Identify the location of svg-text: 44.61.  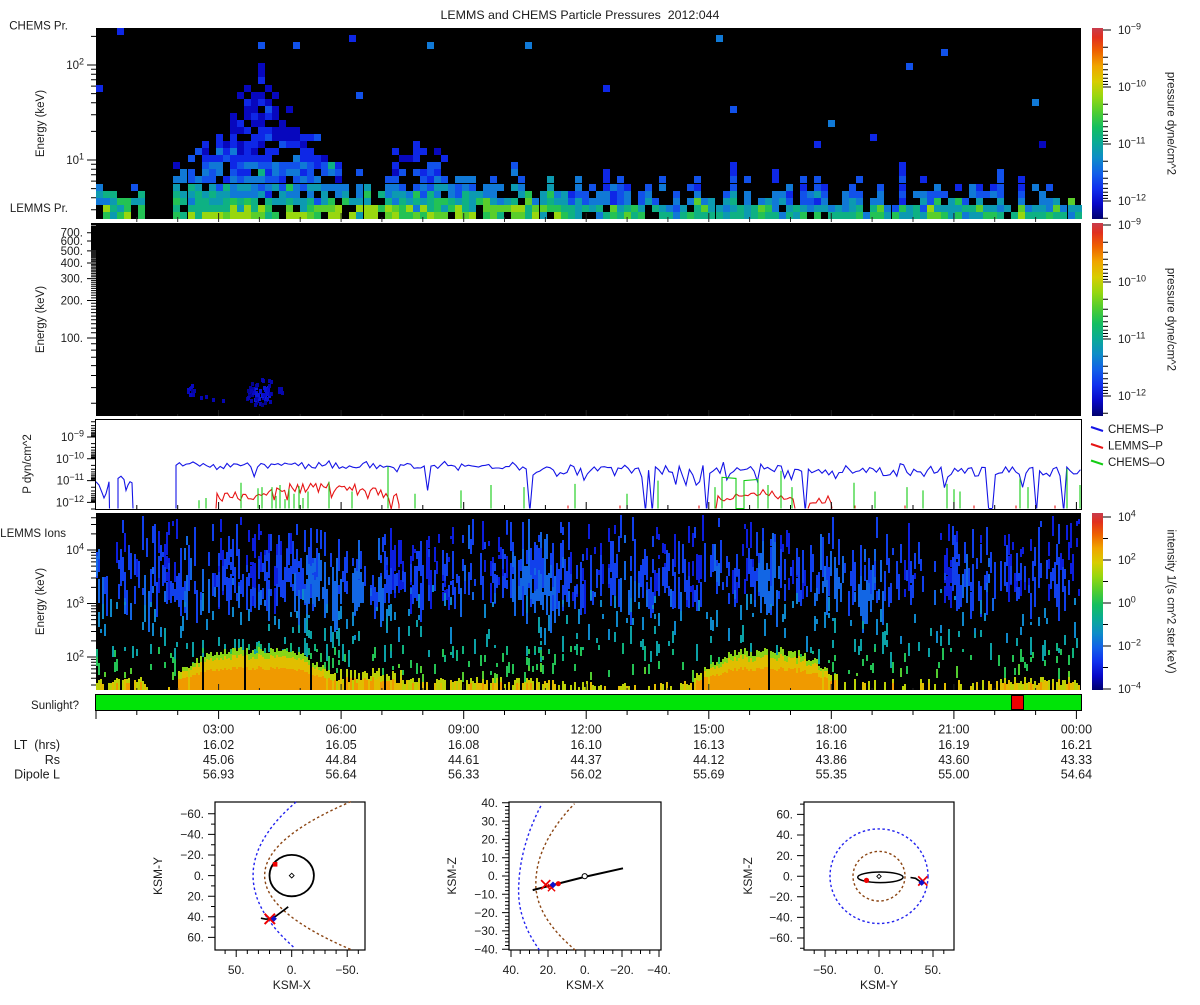
(463, 760).